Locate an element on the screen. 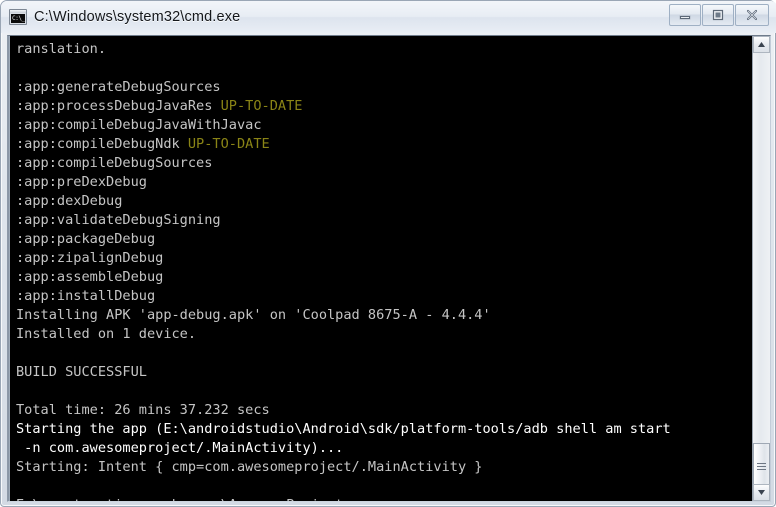  console-line: :app:zipalignDebug is located at coordinates (384, 258).